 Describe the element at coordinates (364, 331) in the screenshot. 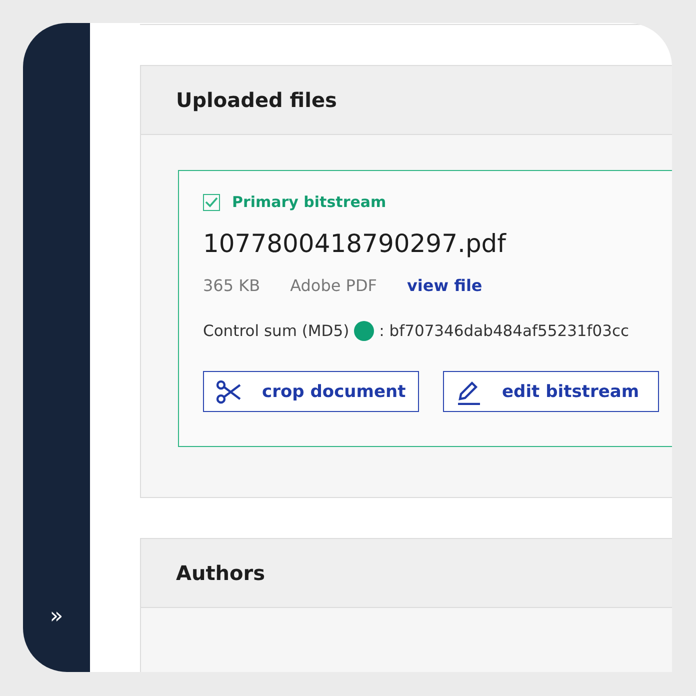

I see `status-dot-icon` at that location.